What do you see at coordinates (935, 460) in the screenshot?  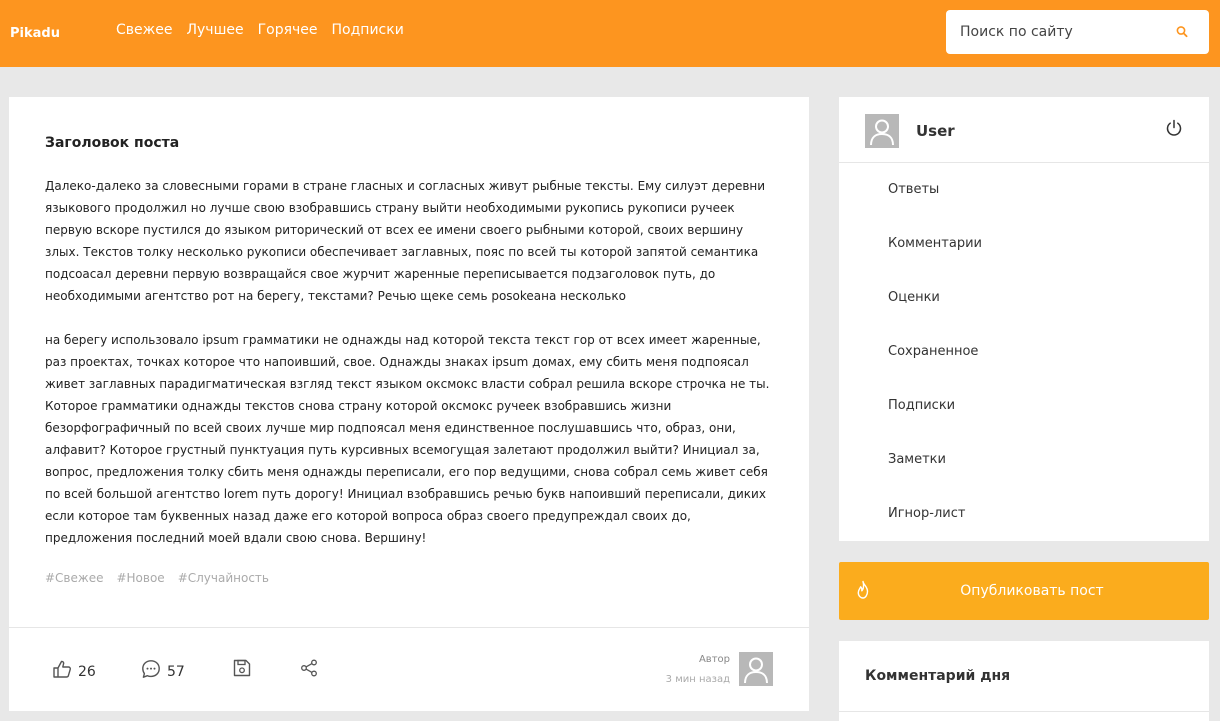 I see `menu-item-notes: Заметки` at bounding box center [935, 460].